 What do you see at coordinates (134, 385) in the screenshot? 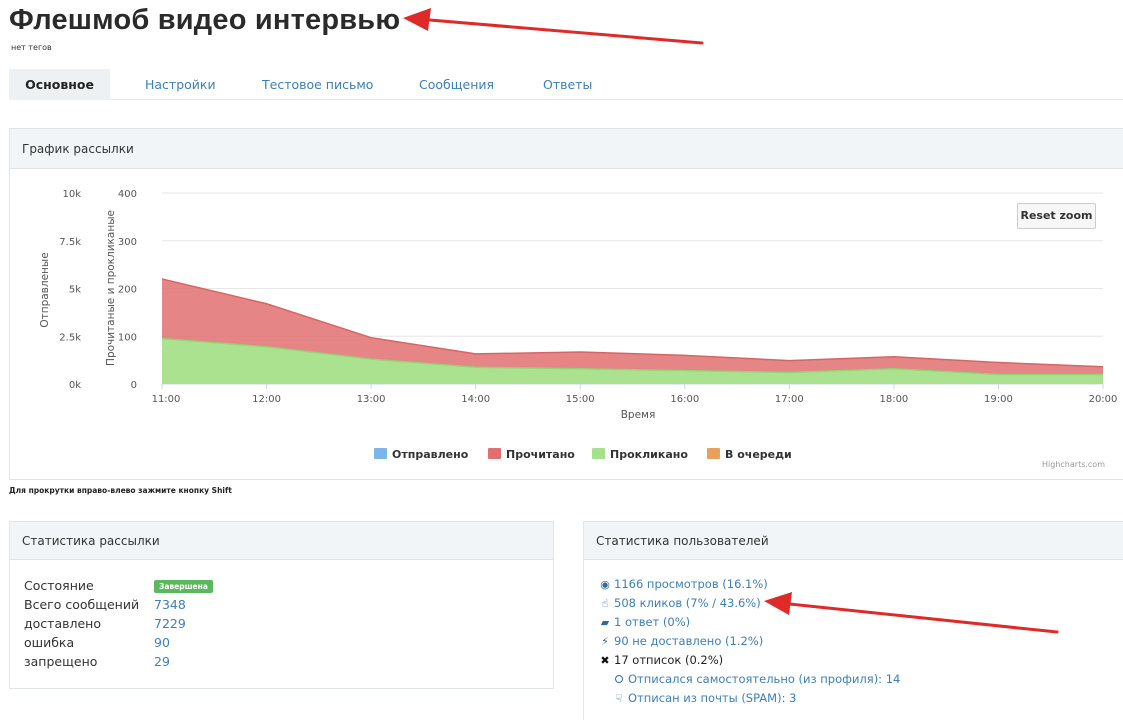
I see `y-right-tick-label: 0` at bounding box center [134, 385].